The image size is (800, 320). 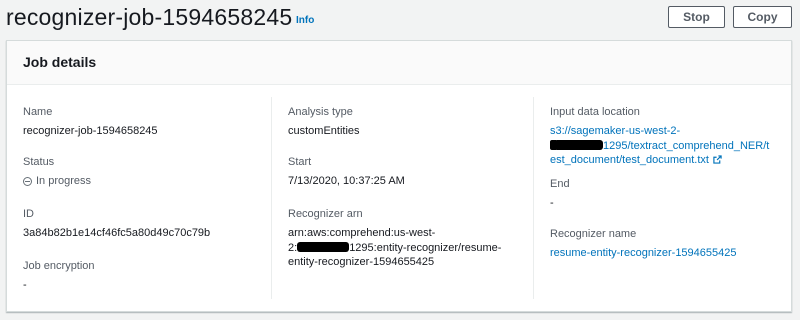 I want to click on job-encryption-field: Job encryption -, so click(x=145, y=275).